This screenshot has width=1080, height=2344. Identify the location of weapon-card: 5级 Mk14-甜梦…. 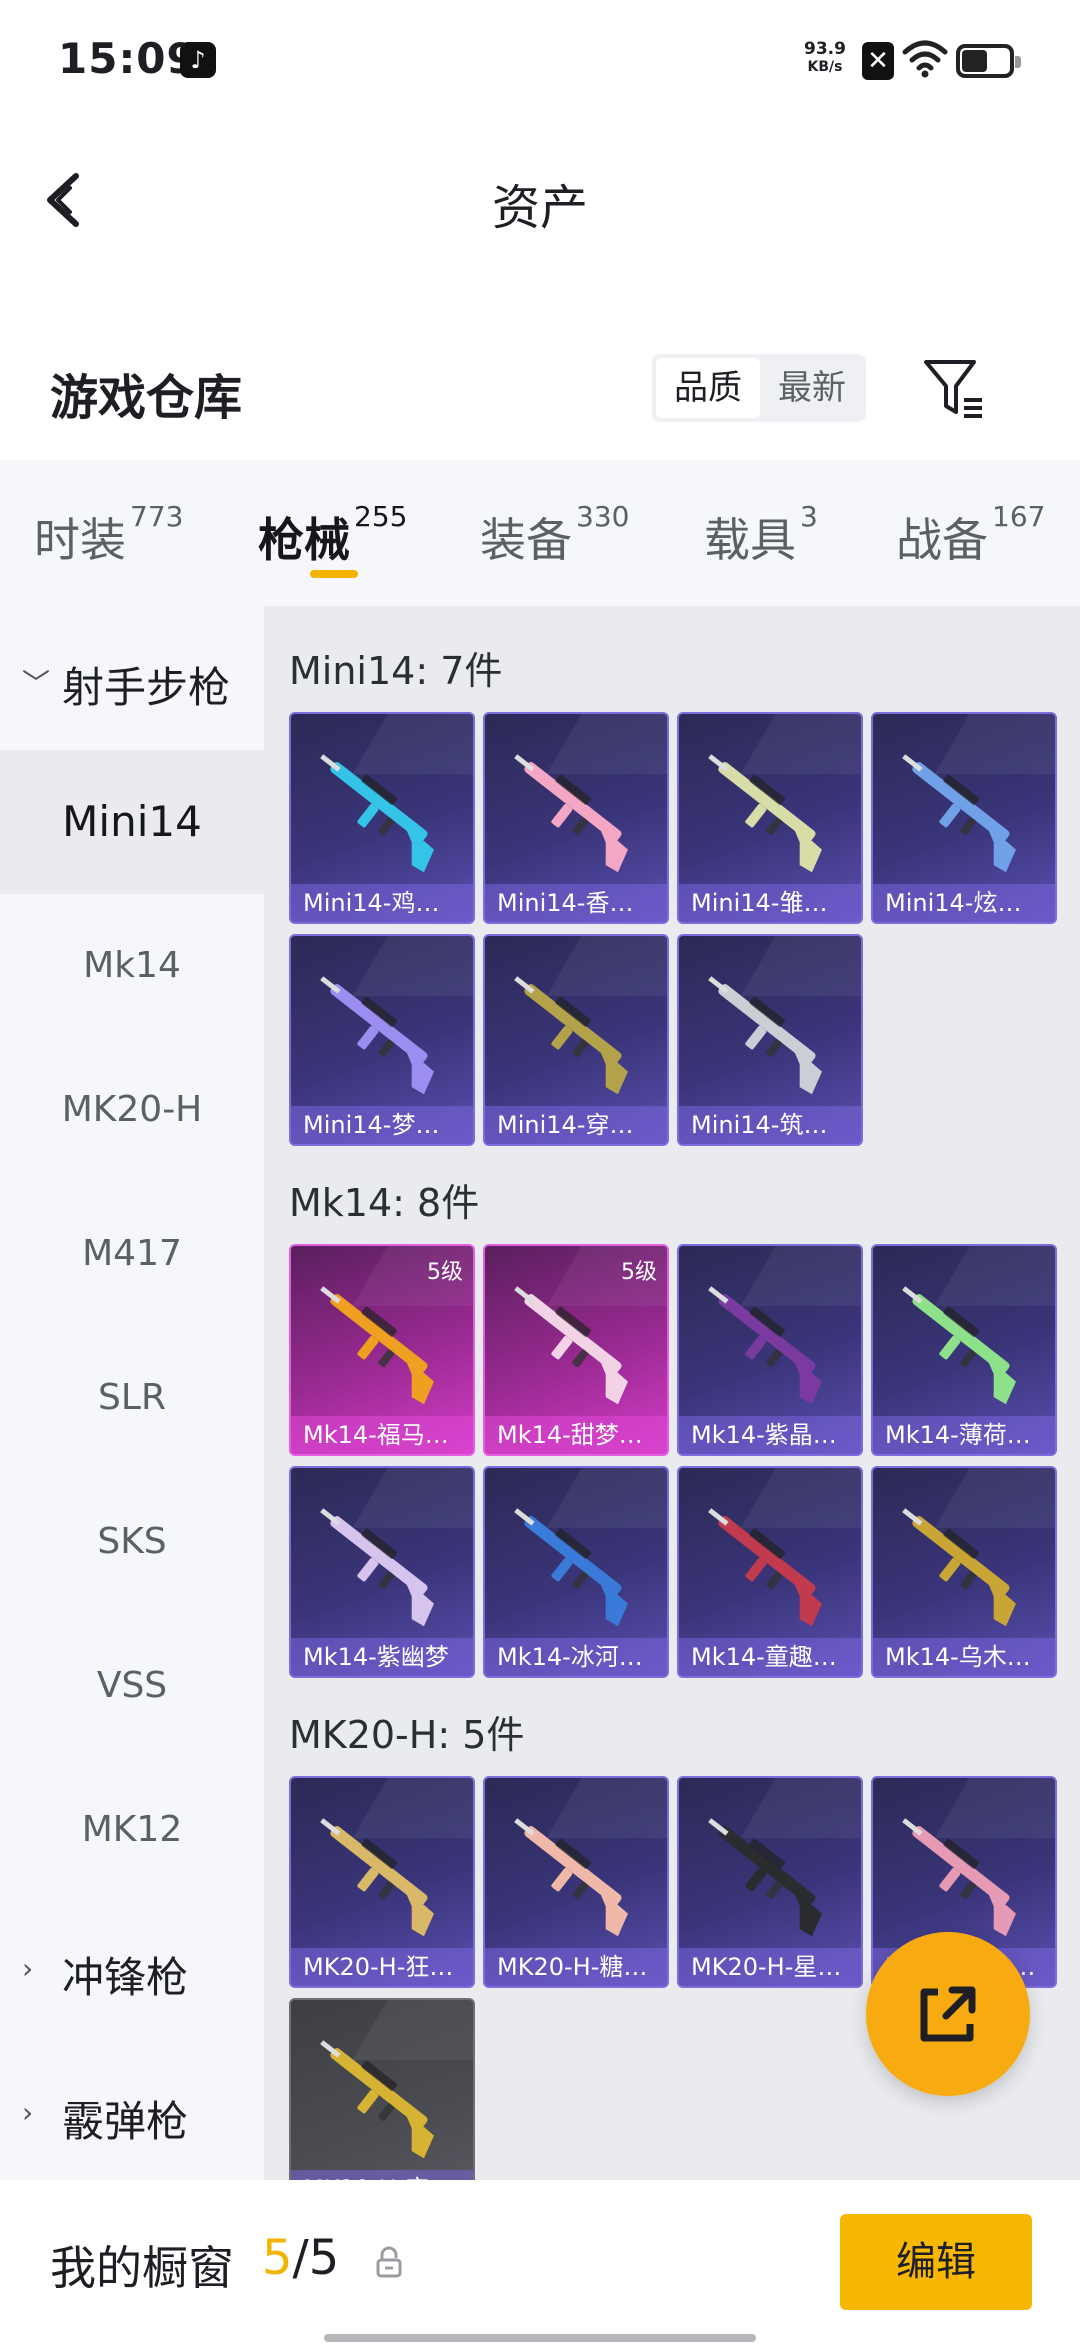
(576, 1350).